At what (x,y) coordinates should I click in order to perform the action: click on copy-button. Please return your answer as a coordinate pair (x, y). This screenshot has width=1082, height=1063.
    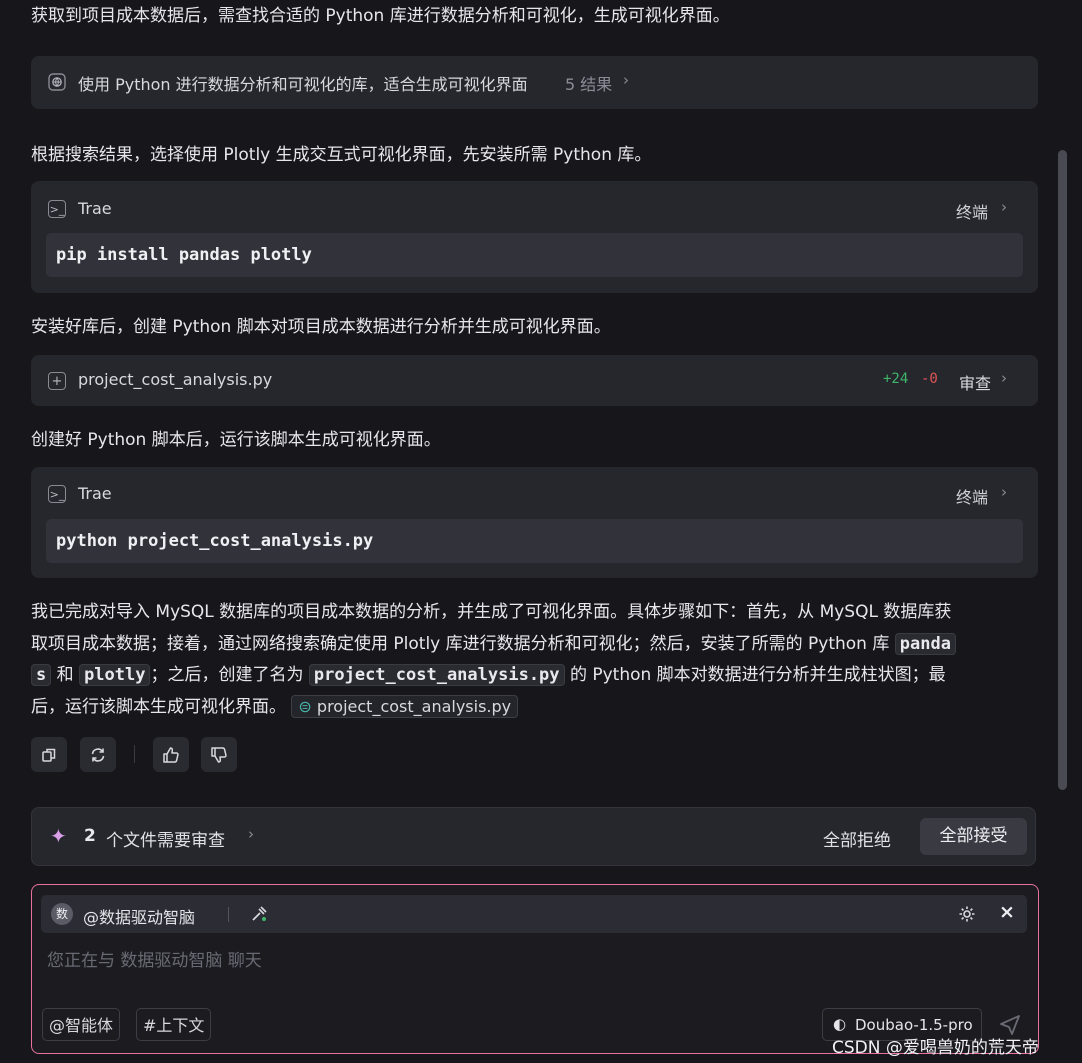
    Looking at the image, I should click on (49, 754).